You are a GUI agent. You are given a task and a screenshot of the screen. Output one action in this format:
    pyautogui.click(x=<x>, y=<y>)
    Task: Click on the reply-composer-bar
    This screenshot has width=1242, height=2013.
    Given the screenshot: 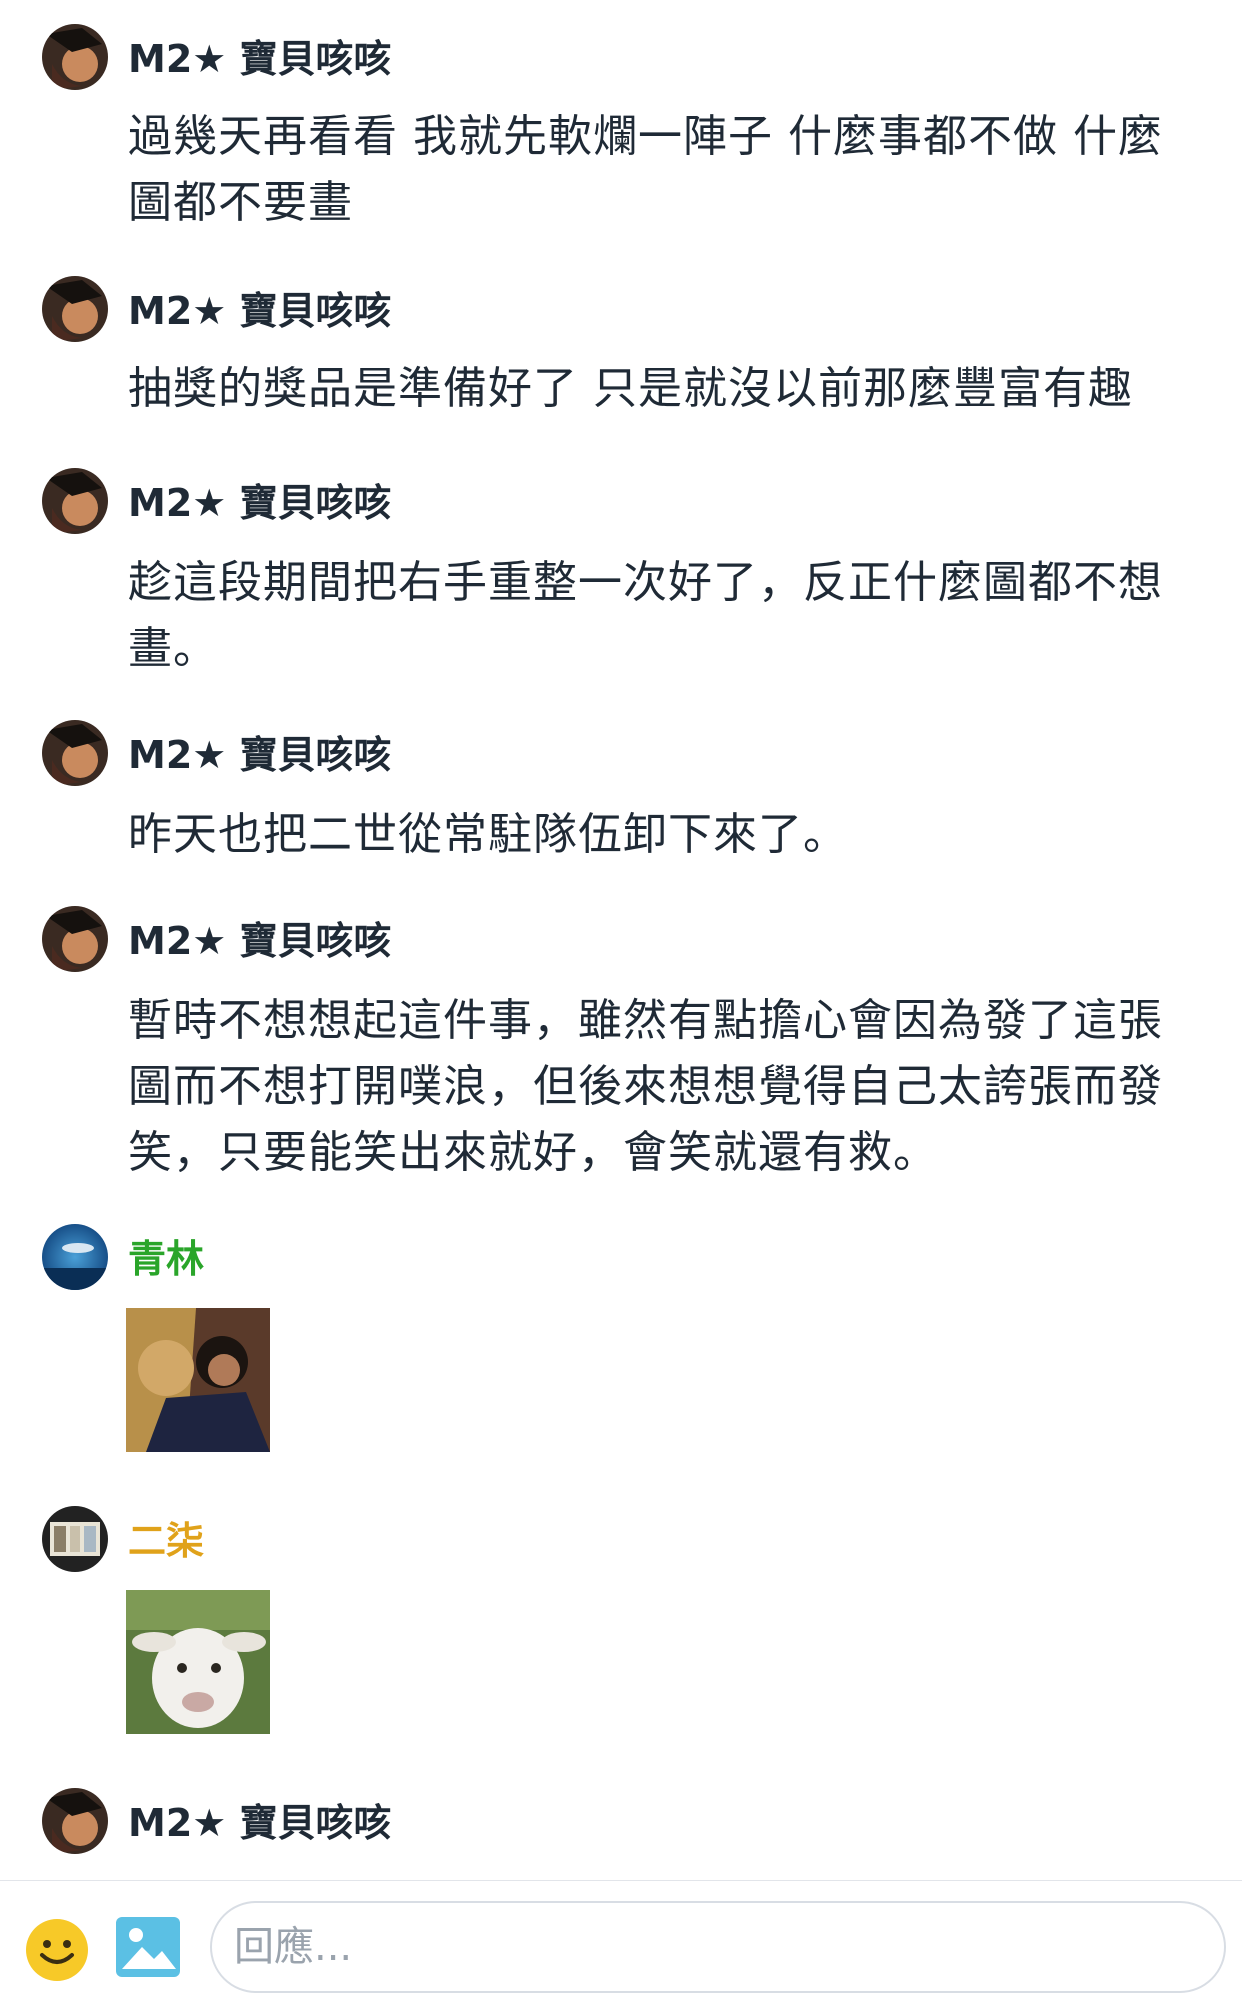 What is the action you would take?
    pyautogui.click(x=621, y=1946)
    